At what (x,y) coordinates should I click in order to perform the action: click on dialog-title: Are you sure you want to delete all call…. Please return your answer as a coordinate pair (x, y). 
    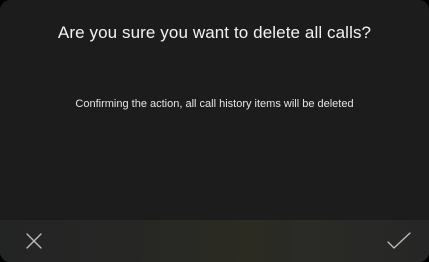
    Looking at the image, I should click on (214, 32).